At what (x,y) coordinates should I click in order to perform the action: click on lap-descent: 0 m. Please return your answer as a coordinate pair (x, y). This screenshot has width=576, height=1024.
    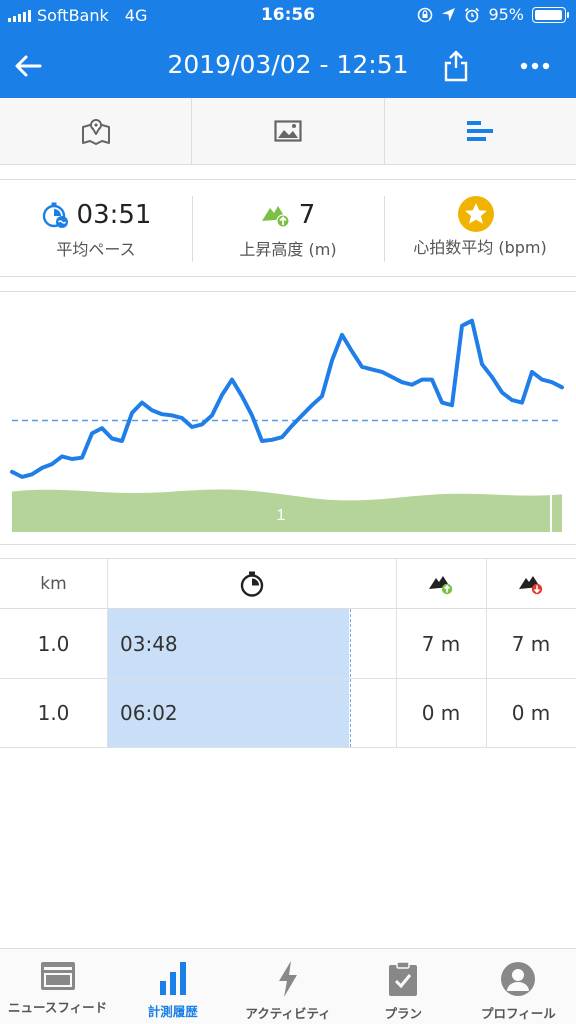
    Looking at the image, I should click on (531, 712).